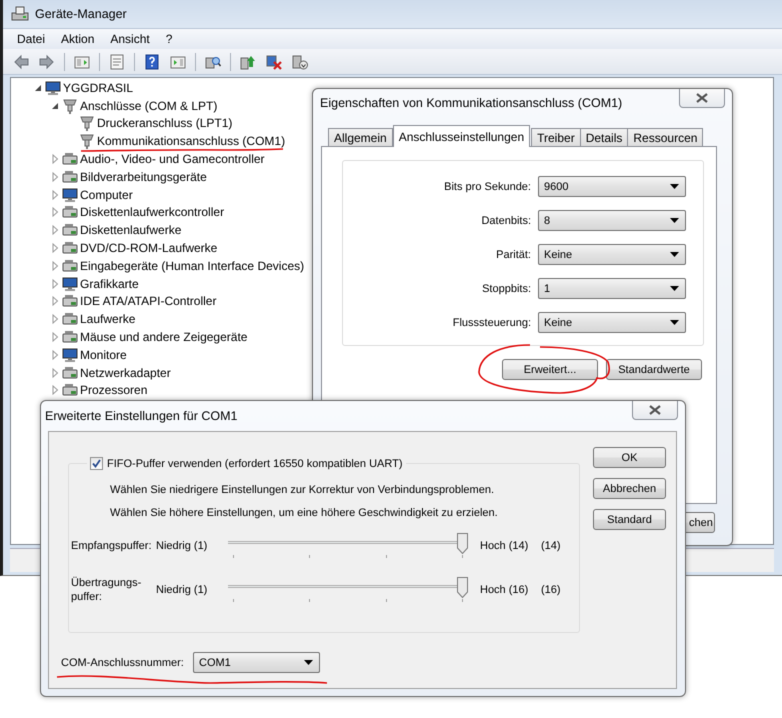 Image resolution: width=782 pixels, height=718 pixels. What do you see at coordinates (303, 490) in the screenshot?
I see `hint-text: Wählen Sie niedrigere Einstellungen zur Korrektur von Verbindungsproblemen.` at bounding box center [303, 490].